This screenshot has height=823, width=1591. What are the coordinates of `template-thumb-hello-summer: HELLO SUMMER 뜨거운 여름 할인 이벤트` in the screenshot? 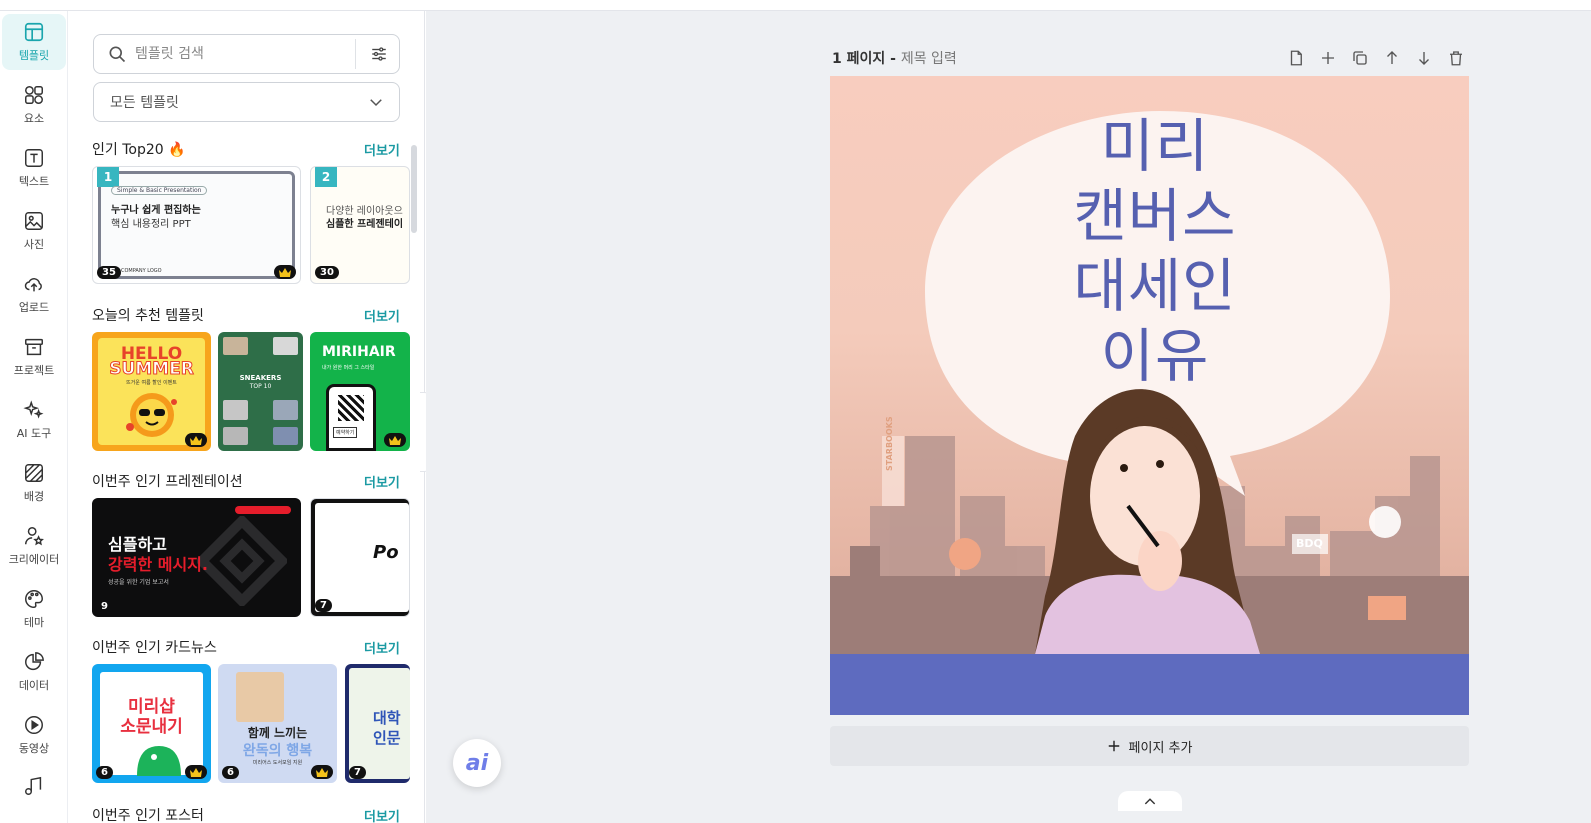 It's located at (151, 391).